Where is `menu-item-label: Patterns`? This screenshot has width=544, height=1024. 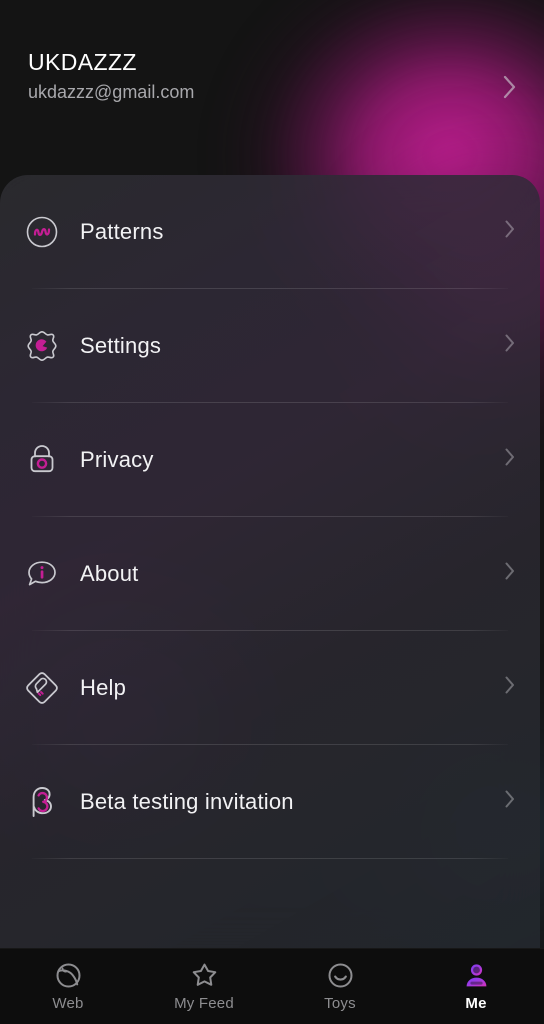
menu-item-label: Patterns is located at coordinates (122, 231).